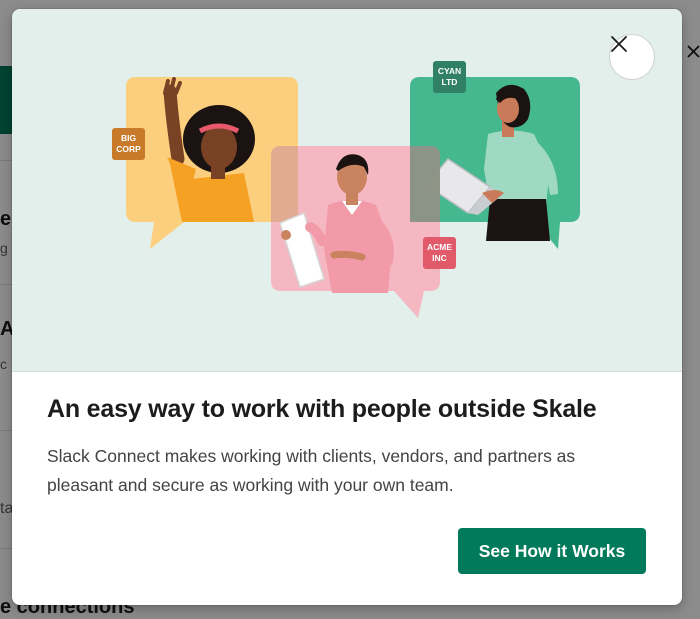 The height and width of the screenshot is (619, 700). I want to click on svg-text: INC, so click(439, 258).